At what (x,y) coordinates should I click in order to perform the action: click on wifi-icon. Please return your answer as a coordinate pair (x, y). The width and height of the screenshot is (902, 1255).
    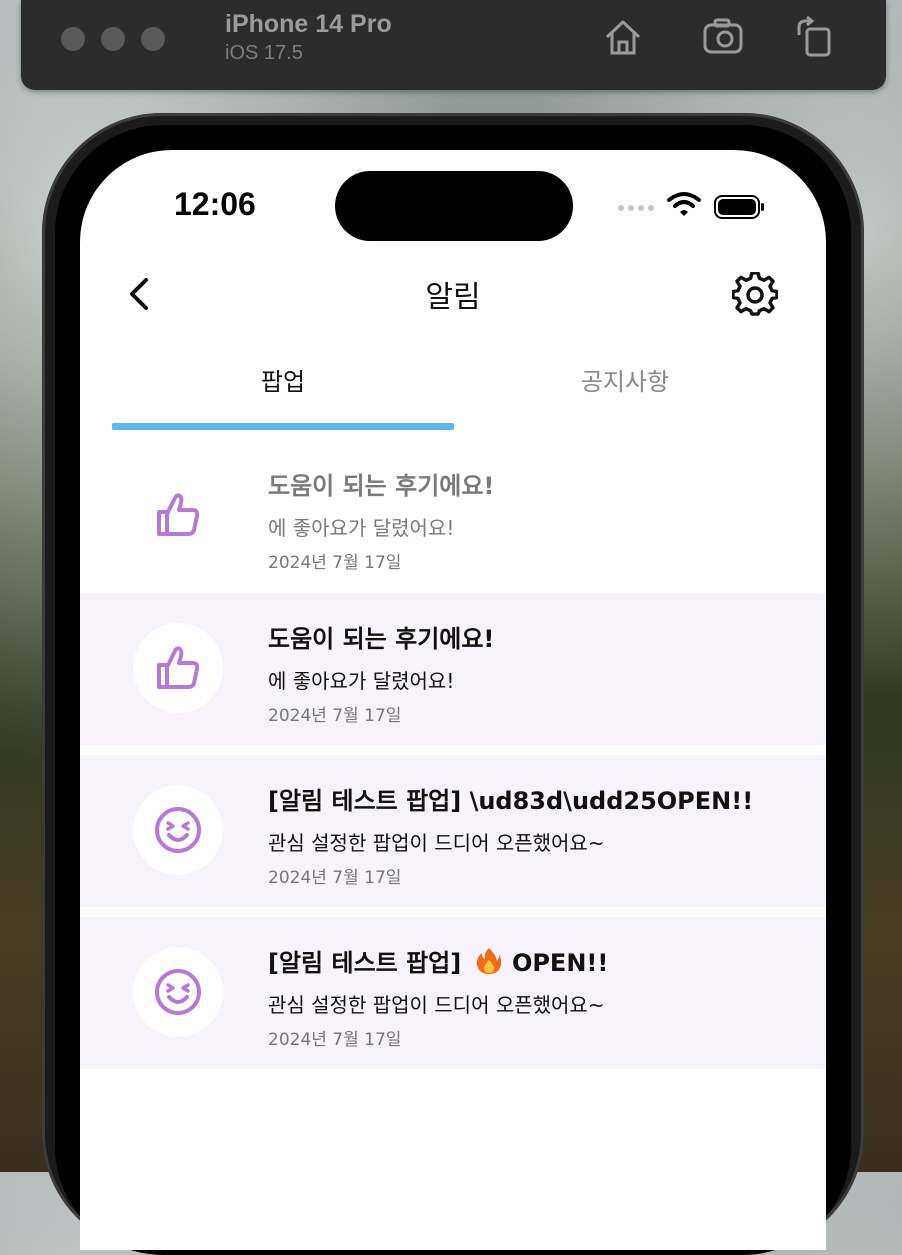
    Looking at the image, I should click on (684, 204).